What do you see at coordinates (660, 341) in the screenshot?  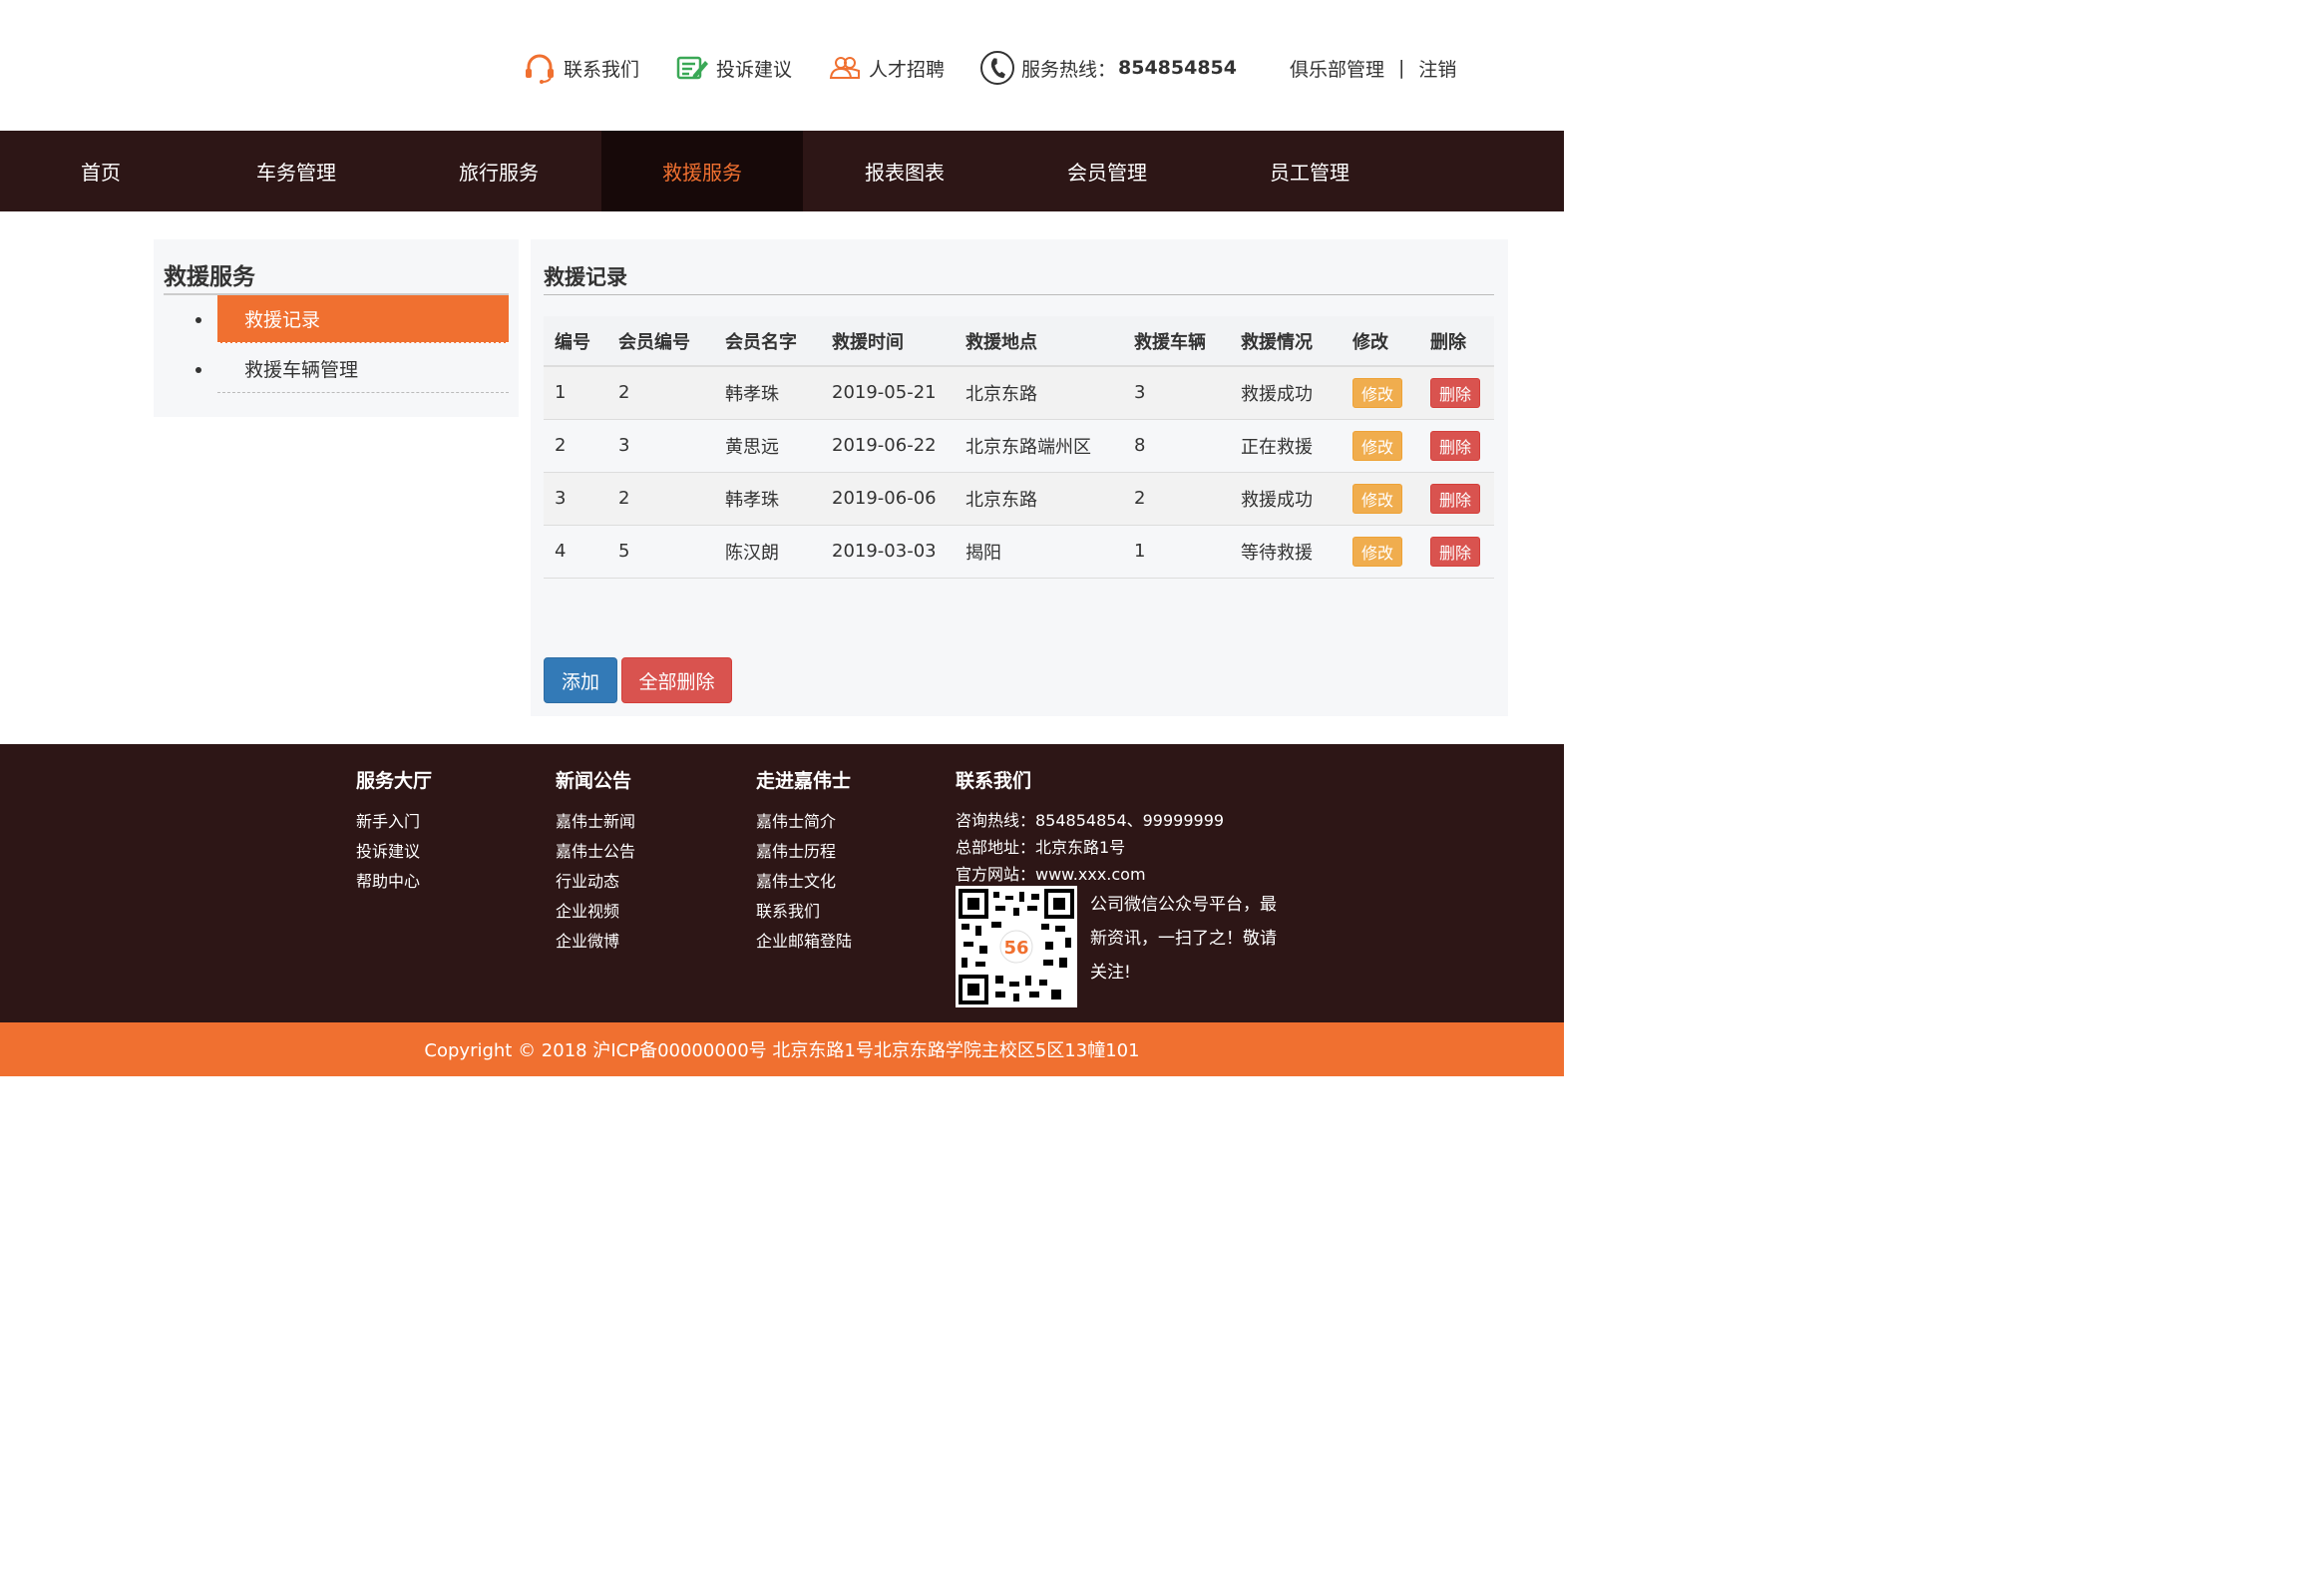 I see `col-header: 会员编号` at bounding box center [660, 341].